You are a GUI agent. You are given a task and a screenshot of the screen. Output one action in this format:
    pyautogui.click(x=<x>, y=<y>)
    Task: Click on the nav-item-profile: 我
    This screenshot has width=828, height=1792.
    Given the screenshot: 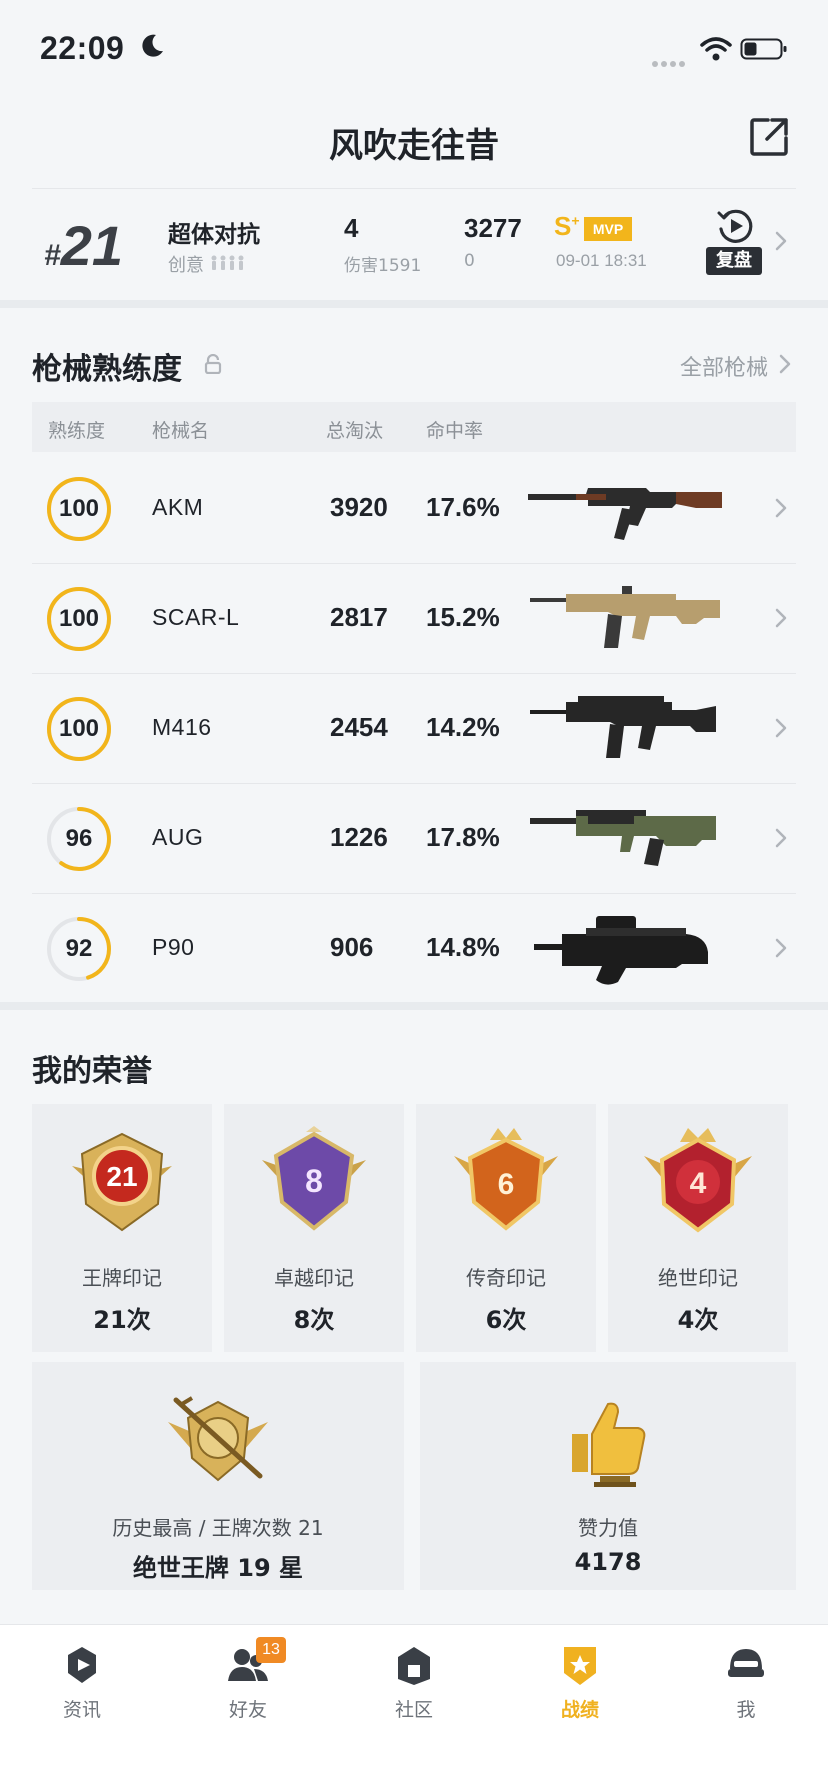 What is the action you would take?
    pyautogui.click(x=746, y=1688)
    